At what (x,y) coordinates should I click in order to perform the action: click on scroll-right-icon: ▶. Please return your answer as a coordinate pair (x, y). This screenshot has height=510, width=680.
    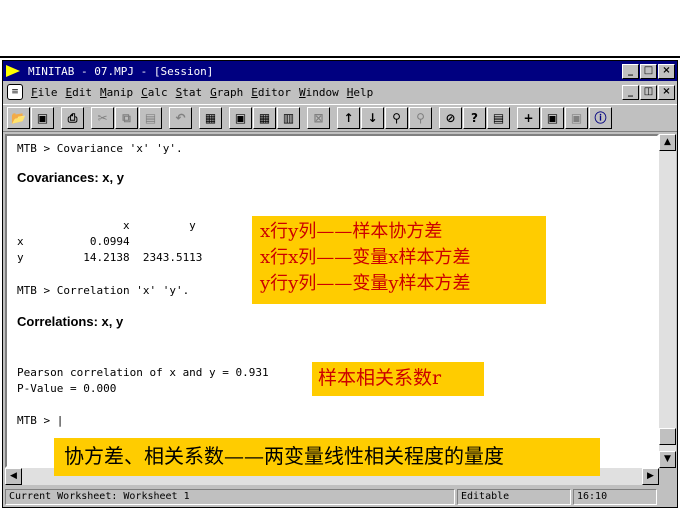
    Looking at the image, I should click on (650, 476).